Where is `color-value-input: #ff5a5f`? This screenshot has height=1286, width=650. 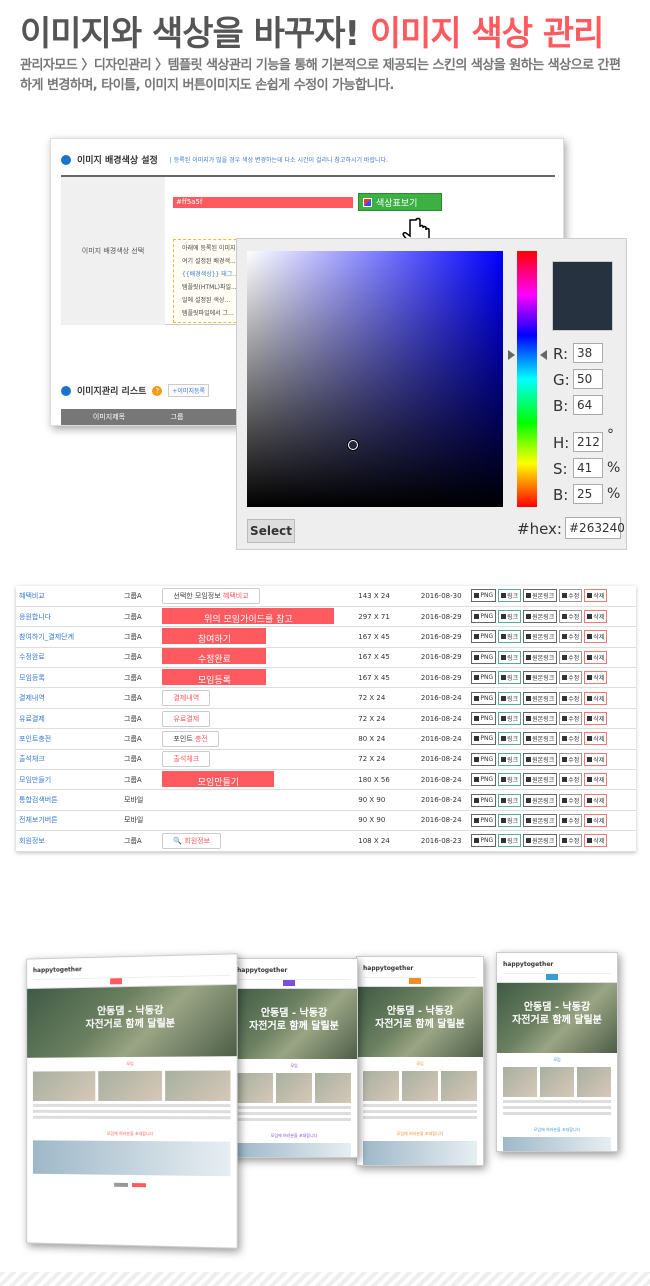
color-value-input: #ff5a5f is located at coordinates (263, 202).